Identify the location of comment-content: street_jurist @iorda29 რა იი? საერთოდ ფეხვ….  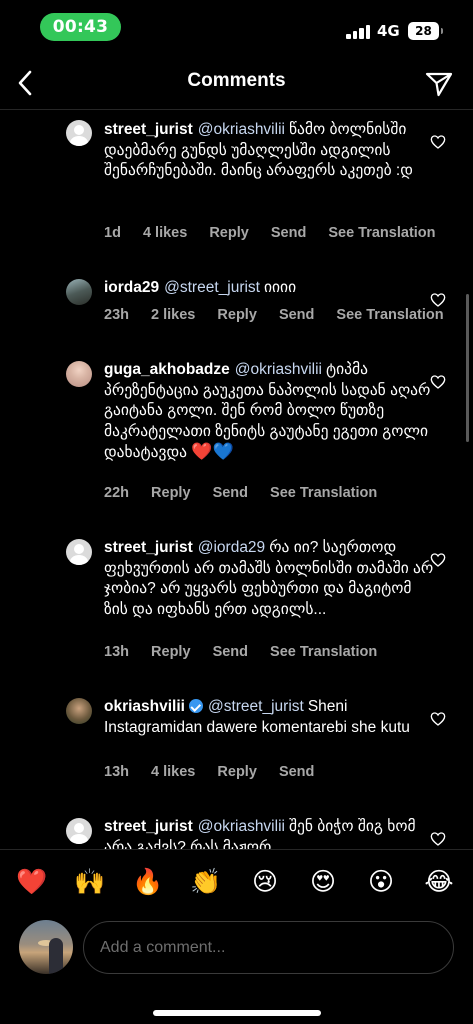
(269, 579).